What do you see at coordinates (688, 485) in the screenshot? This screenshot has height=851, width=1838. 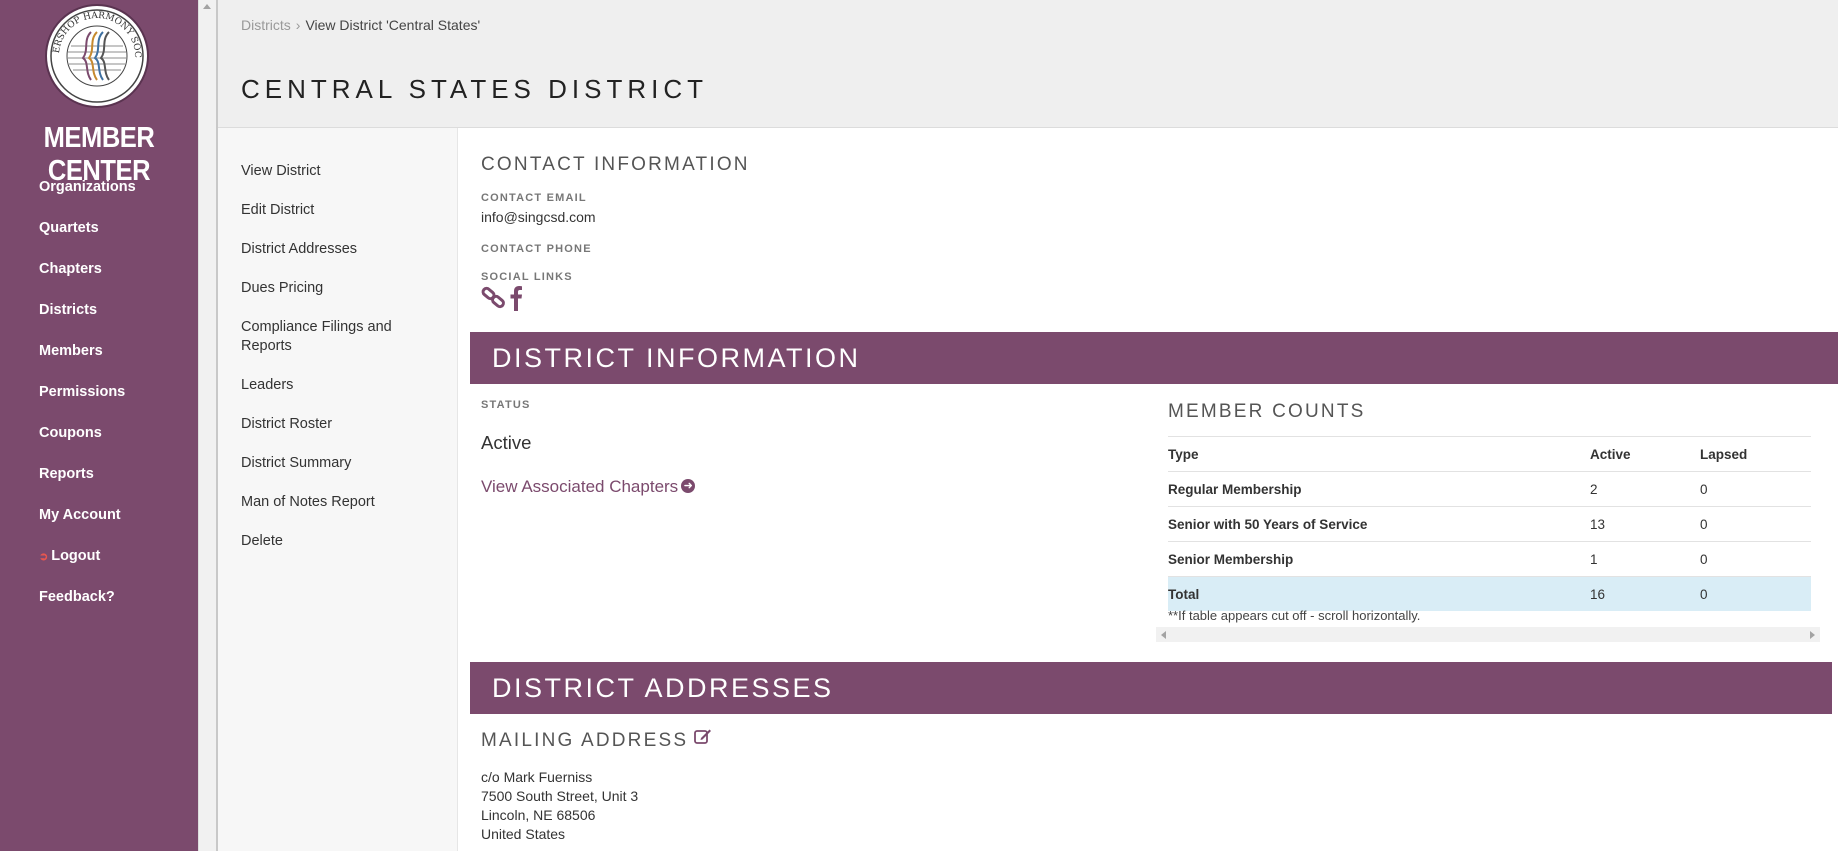 I see `arrow-circle-right-icon: ➜` at bounding box center [688, 485].